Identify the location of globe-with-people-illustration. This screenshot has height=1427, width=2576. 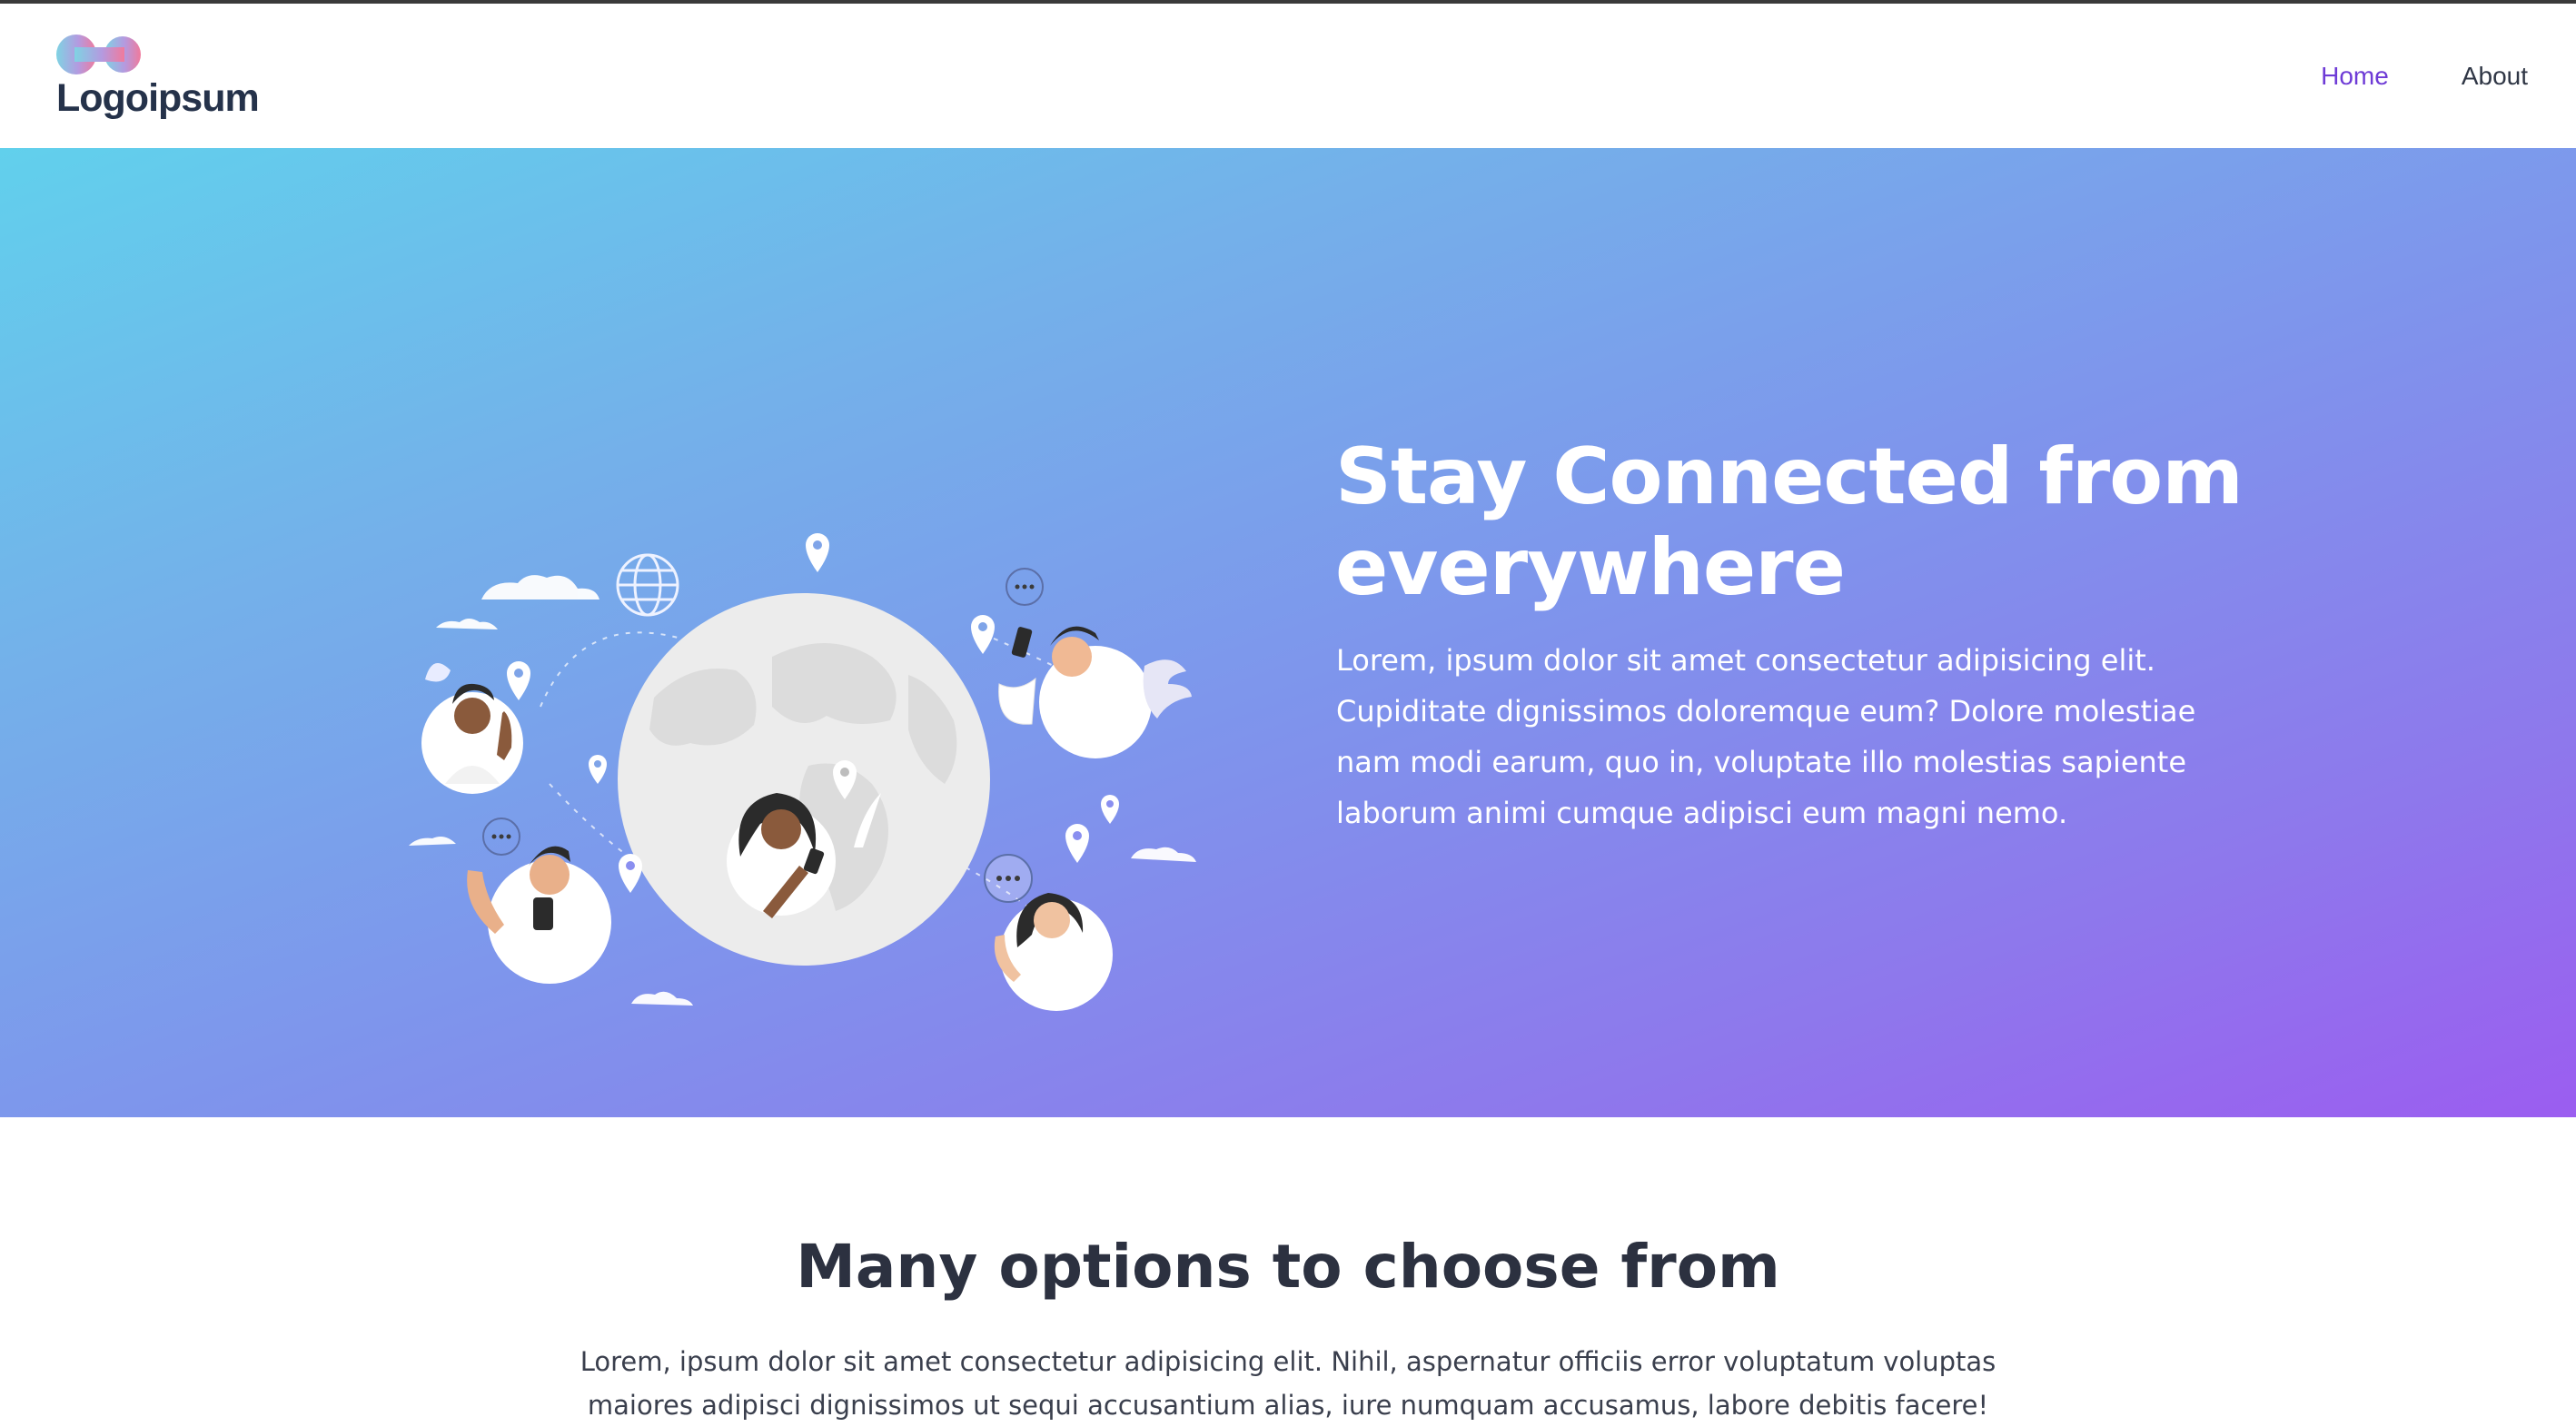
(802, 772).